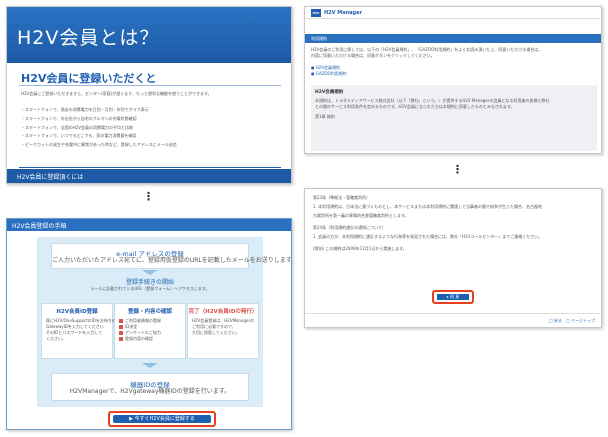 The image size is (608, 437). What do you see at coordinates (150, 288) in the screenshot?
I see `step-start-text: メールに記載されているURL（登録フォーム）へアクセスします。` at bounding box center [150, 288].